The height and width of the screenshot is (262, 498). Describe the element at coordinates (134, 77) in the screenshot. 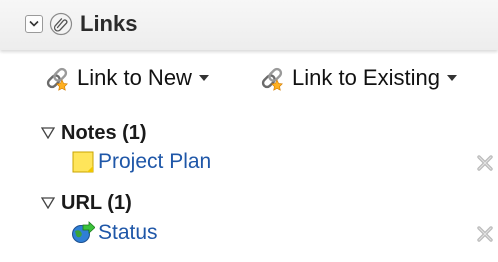

I see `link-to-new-label: Link to New` at that location.